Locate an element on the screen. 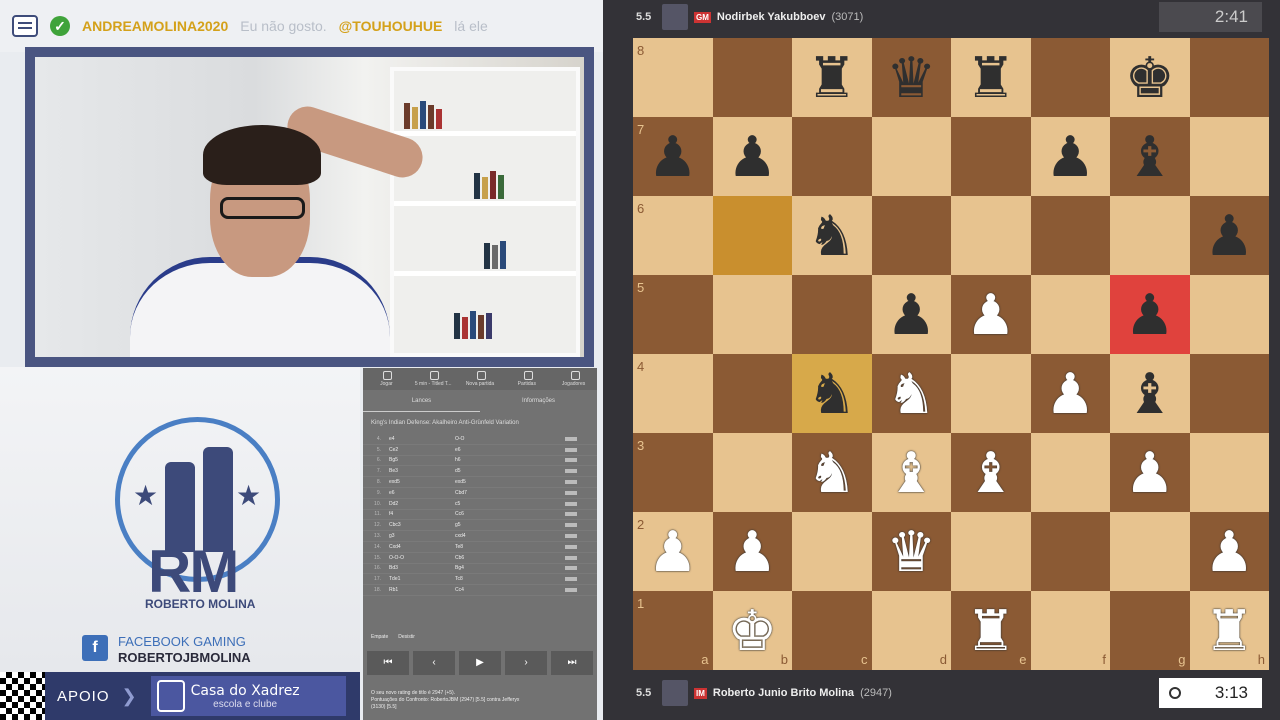  next-move-button: › is located at coordinates (526, 663).